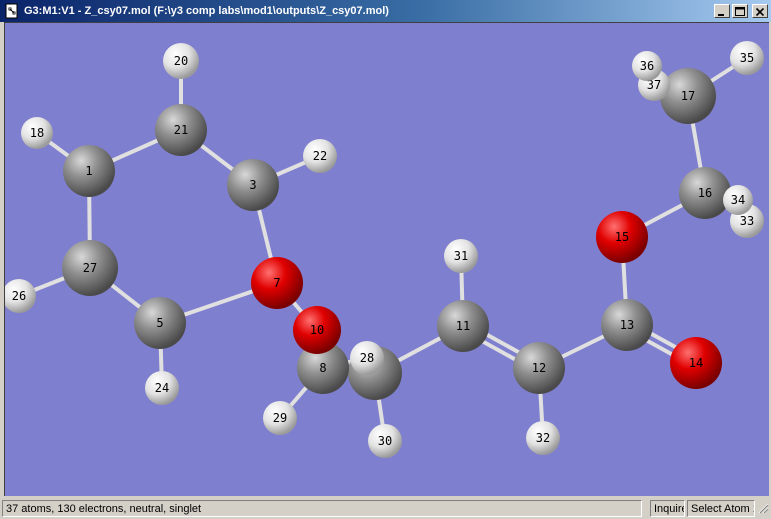  I want to click on atom-label: 17, so click(688, 96).